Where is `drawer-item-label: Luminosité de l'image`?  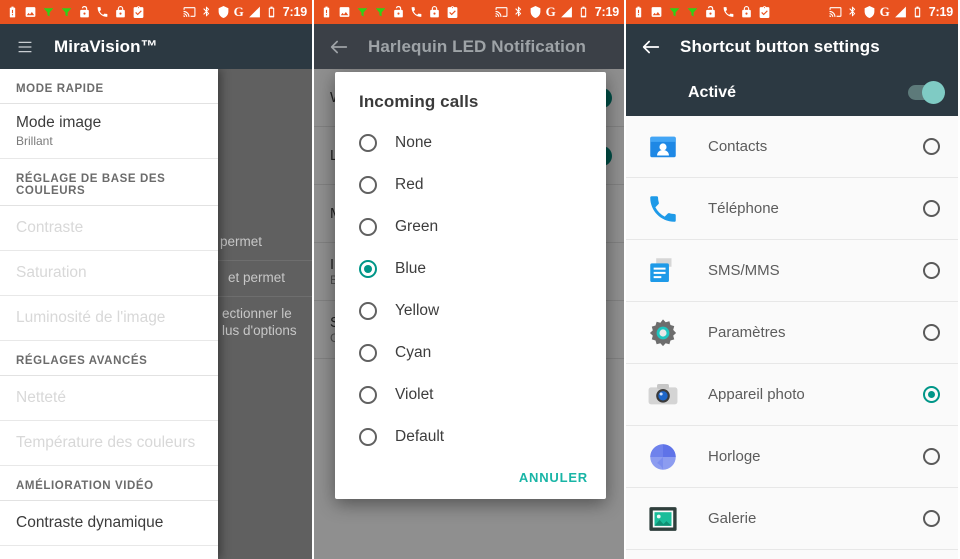
drawer-item-label: Luminosité de l'image is located at coordinates (91, 317).